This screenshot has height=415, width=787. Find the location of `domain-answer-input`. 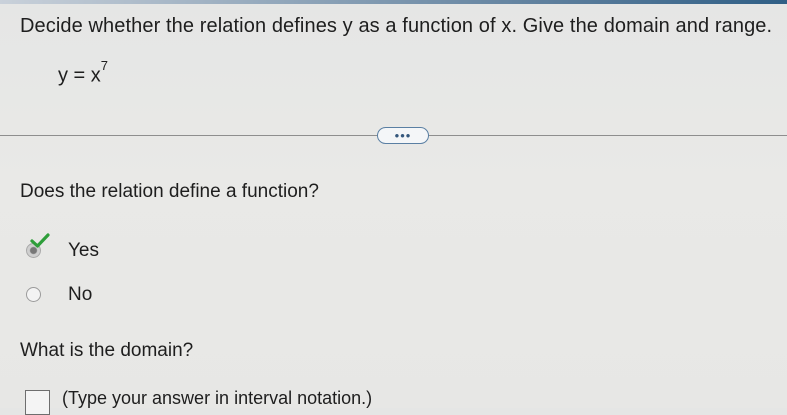

domain-answer-input is located at coordinates (37, 402).